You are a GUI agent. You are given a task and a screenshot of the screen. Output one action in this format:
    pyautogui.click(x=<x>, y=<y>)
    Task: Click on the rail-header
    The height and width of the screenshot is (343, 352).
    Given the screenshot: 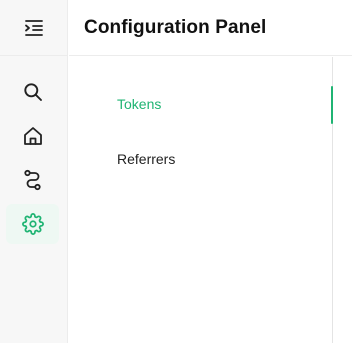 What is the action you would take?
    pyautogui.click(x=34, y=28)
    